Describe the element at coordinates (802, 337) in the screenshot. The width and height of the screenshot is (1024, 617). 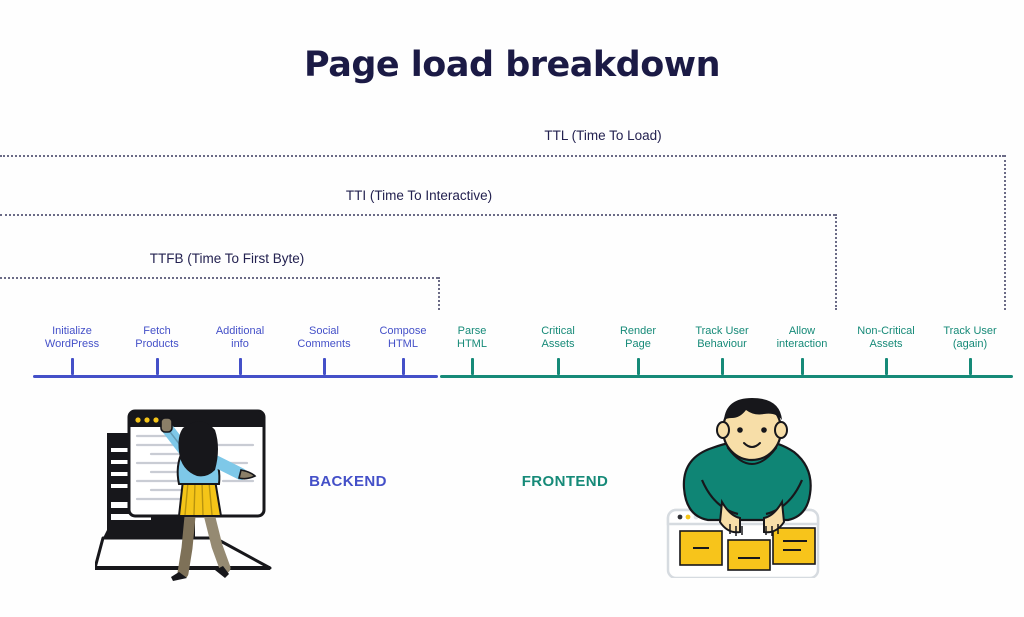
I see `timeline-step-allow-interaction: Allow interaction` at that location.